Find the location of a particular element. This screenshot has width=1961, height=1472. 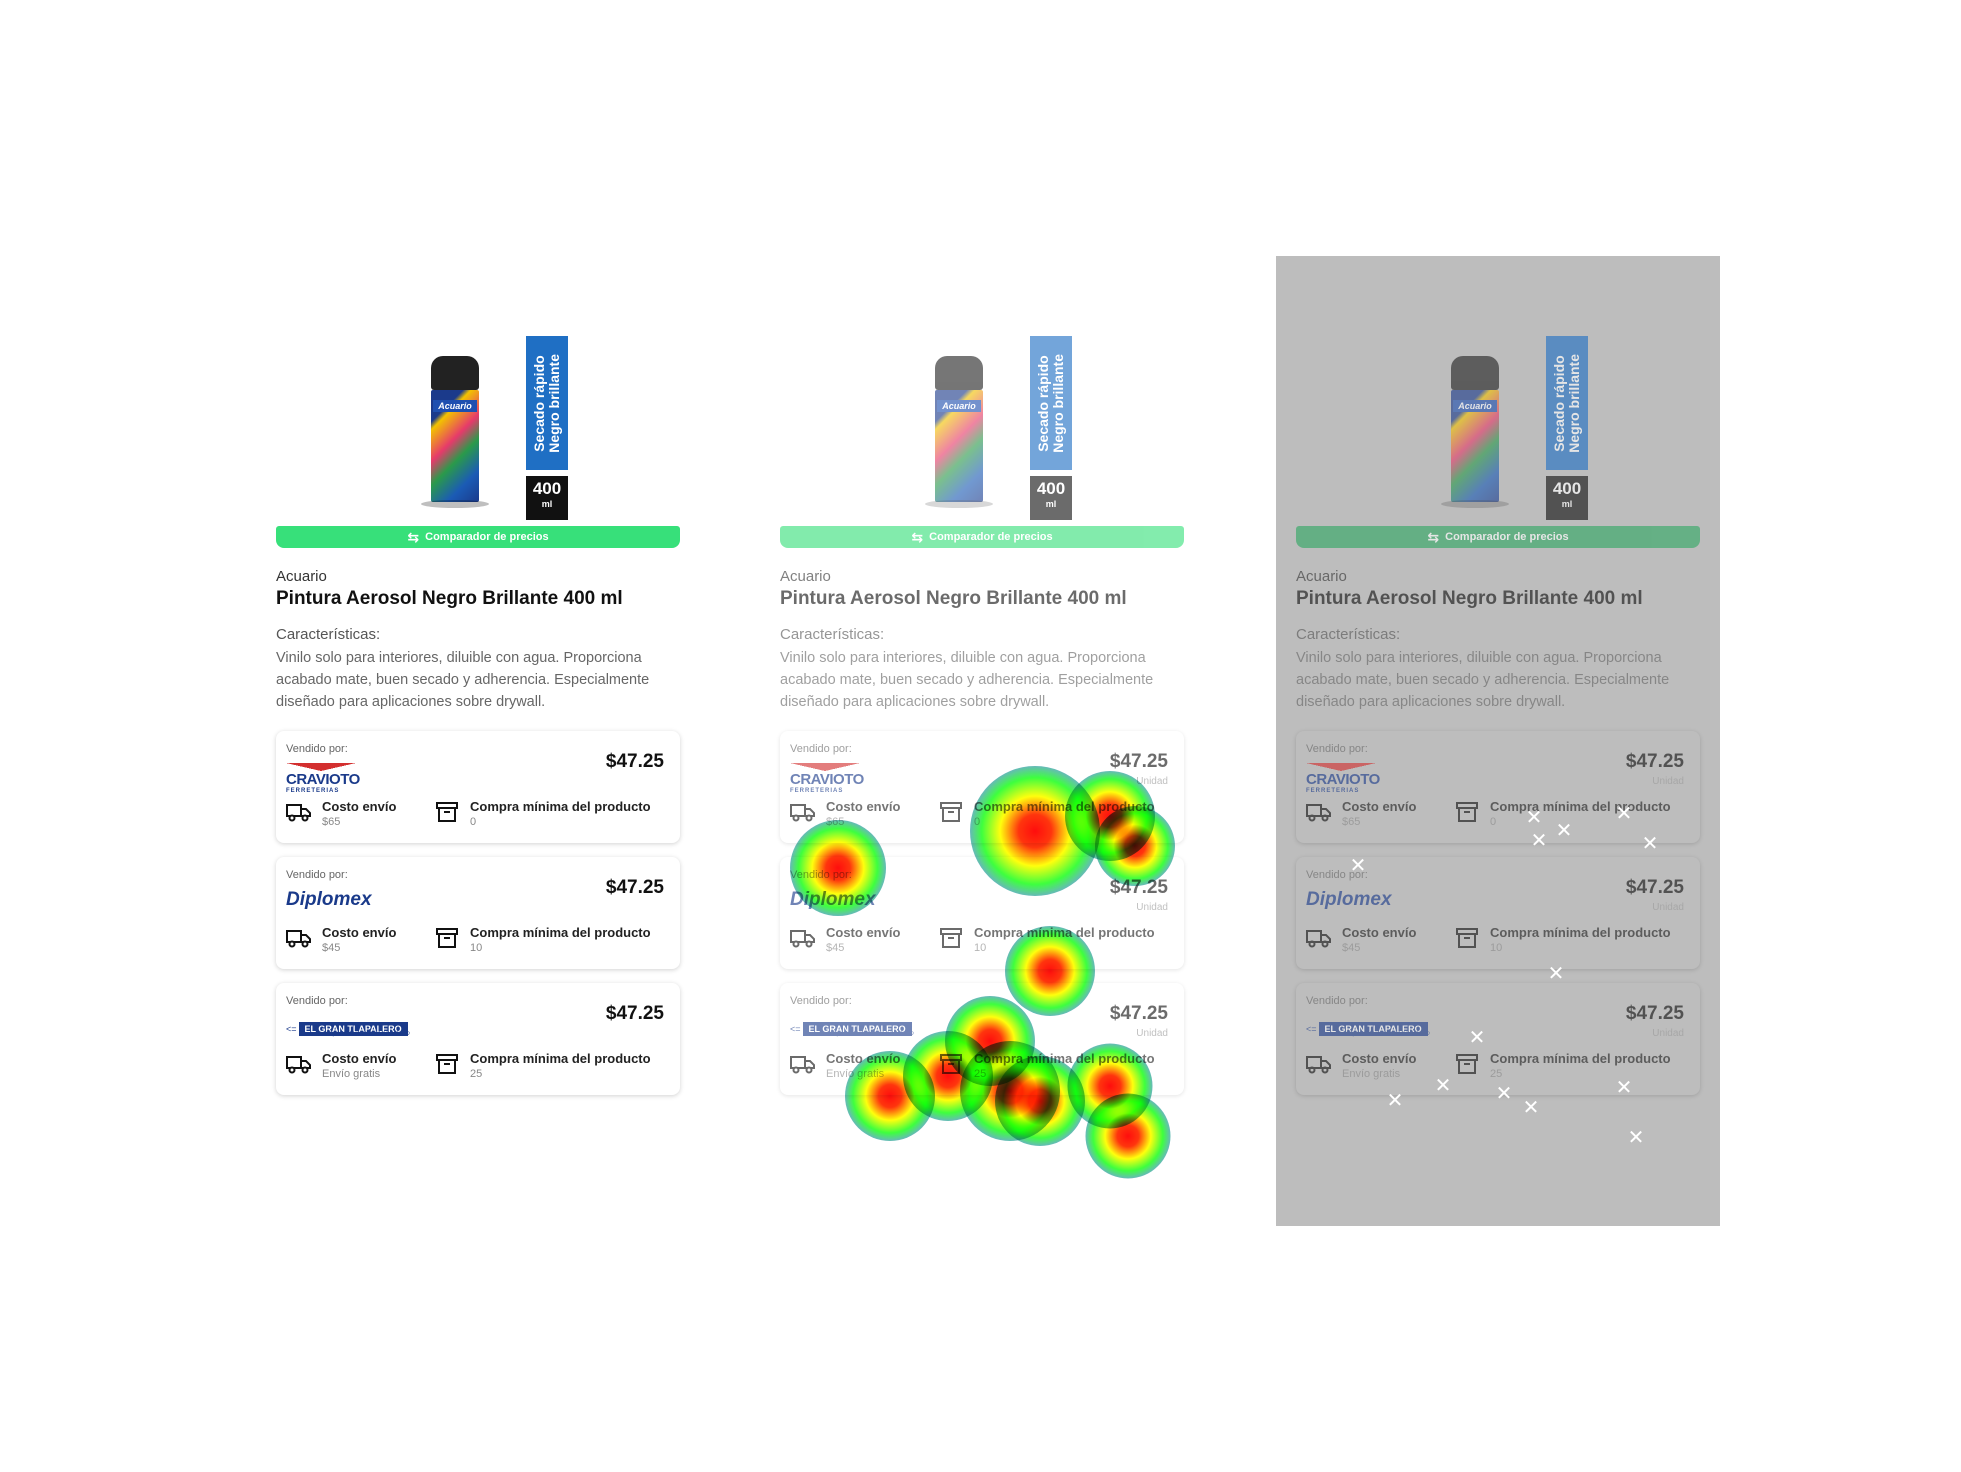

can-brand-label: Acuario is located at coordinates (455, 406).